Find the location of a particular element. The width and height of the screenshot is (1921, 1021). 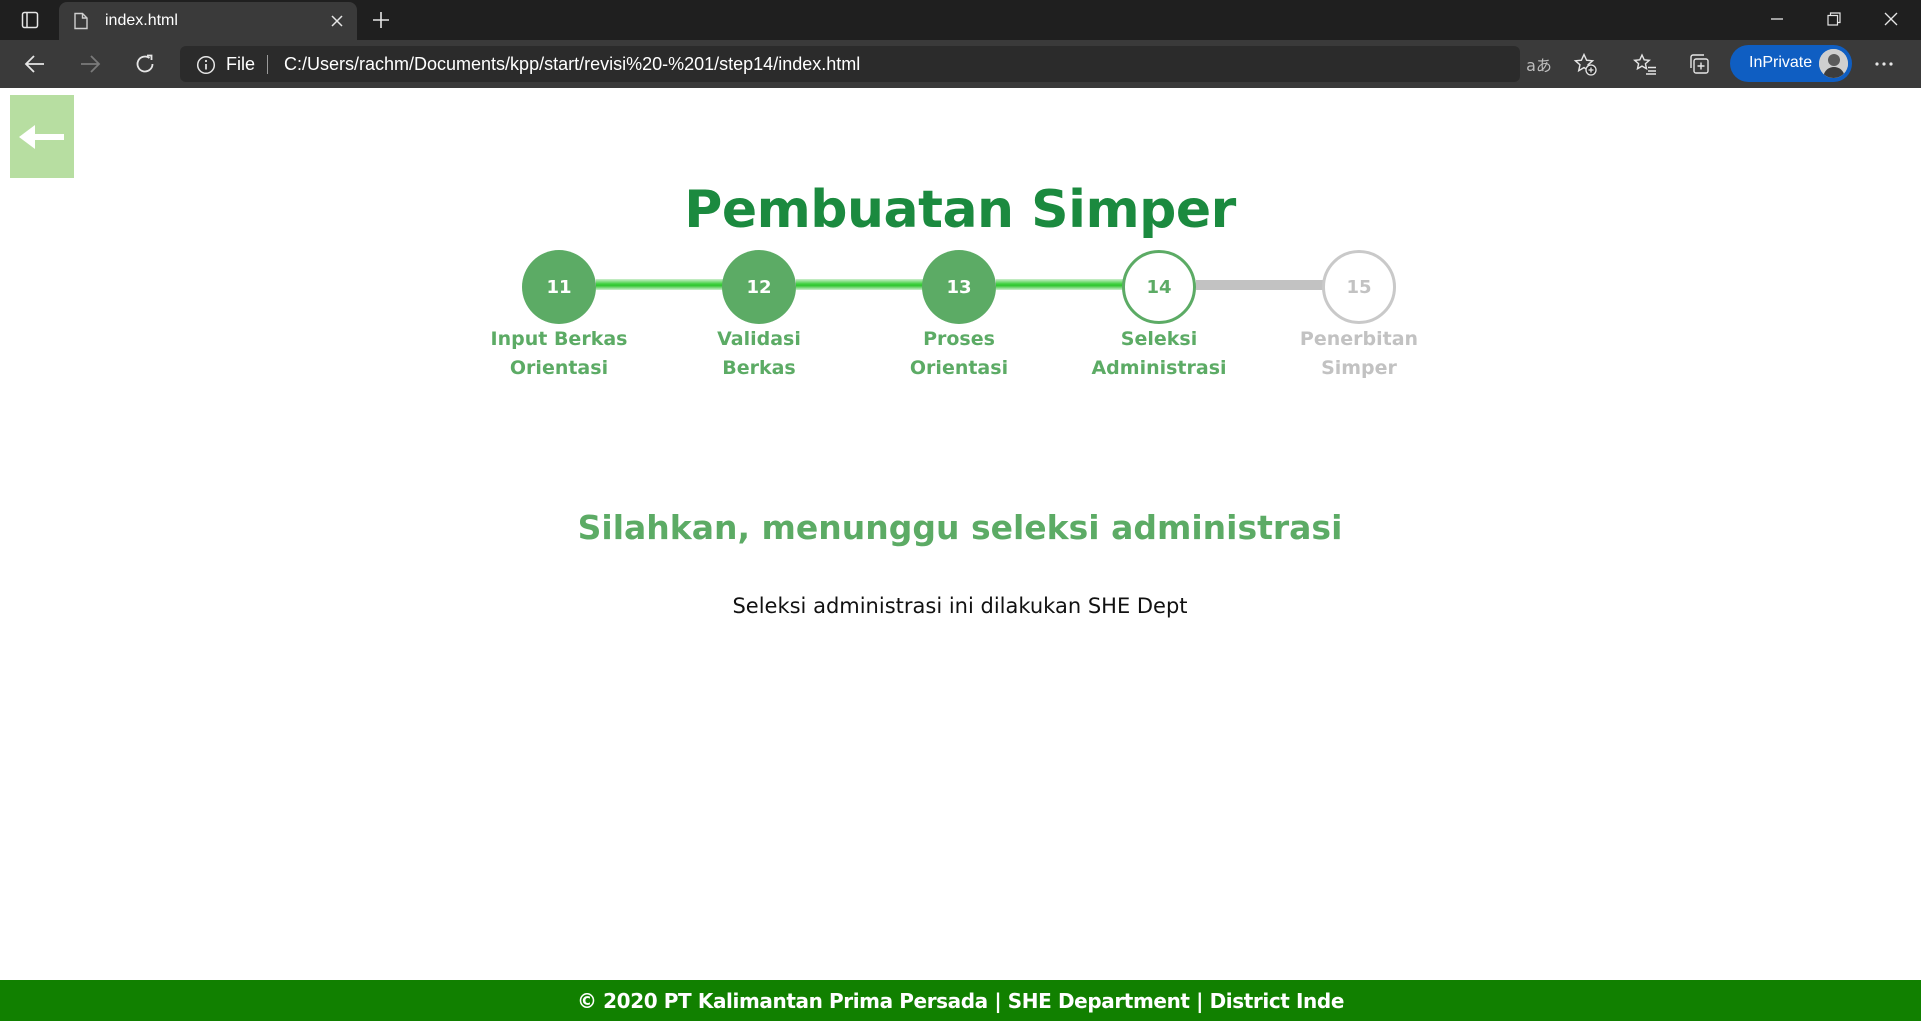

step-label-line: Simper is located at coordinates (1359, 368).